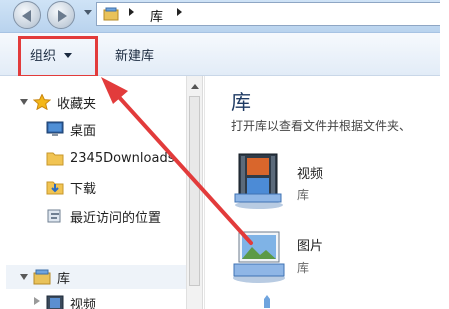 The width and height of the screenshot is (449, 309). Describe the element at coordinates (267, 301) in the screenshot. I see `next-library-icon` at that location.